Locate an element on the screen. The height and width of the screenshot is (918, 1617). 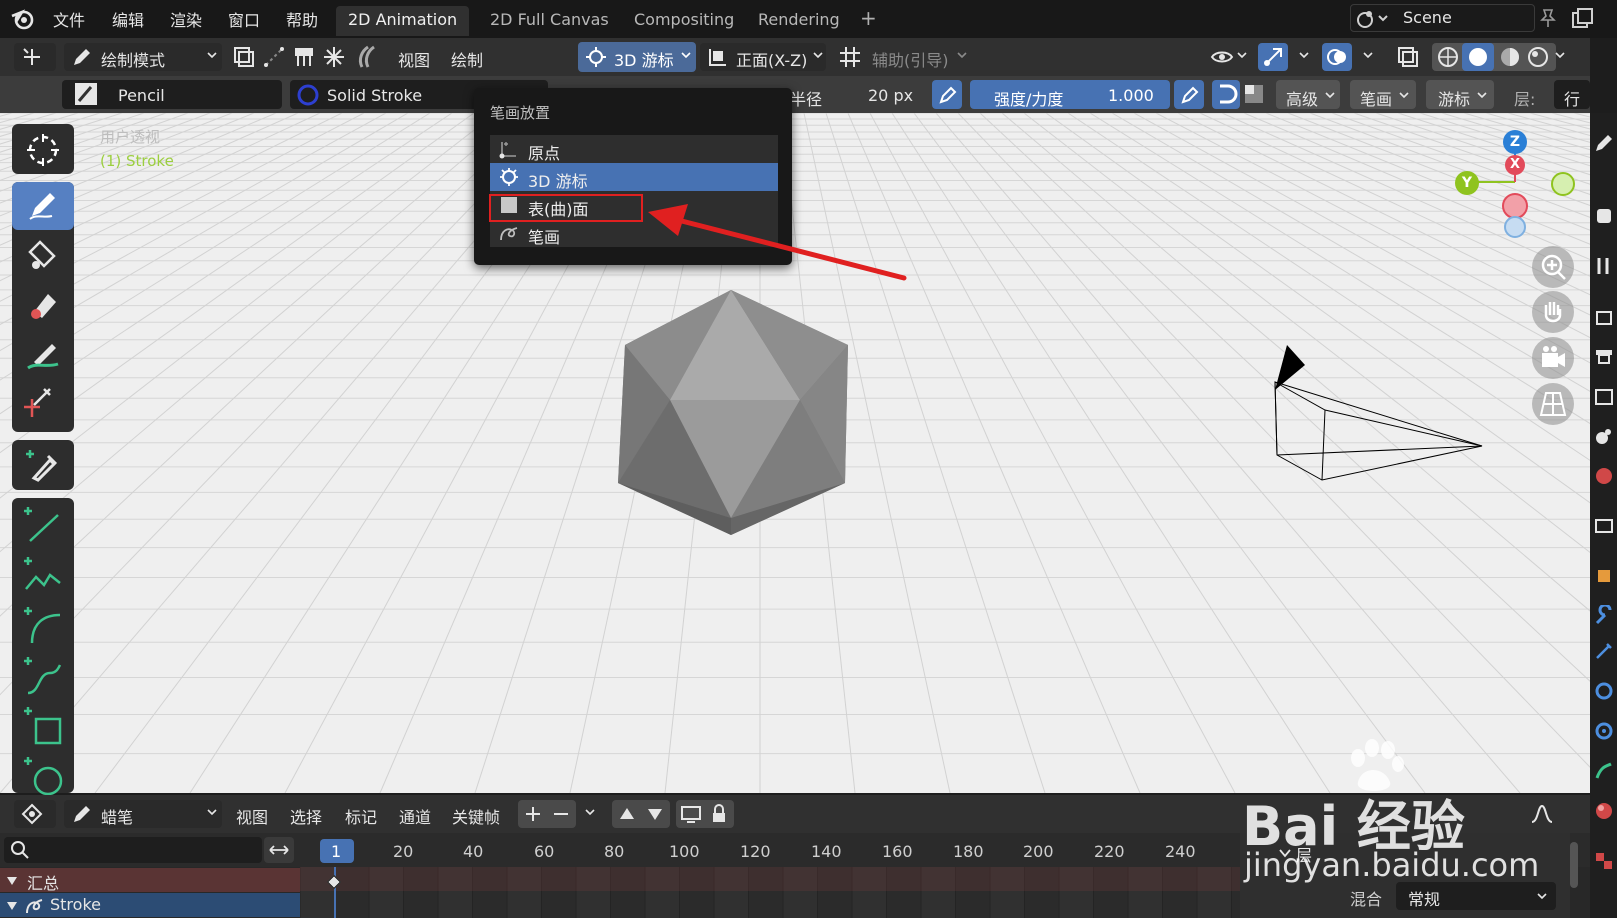
timeline-menu-channel: 通道 is located at coordinates (415, 816).